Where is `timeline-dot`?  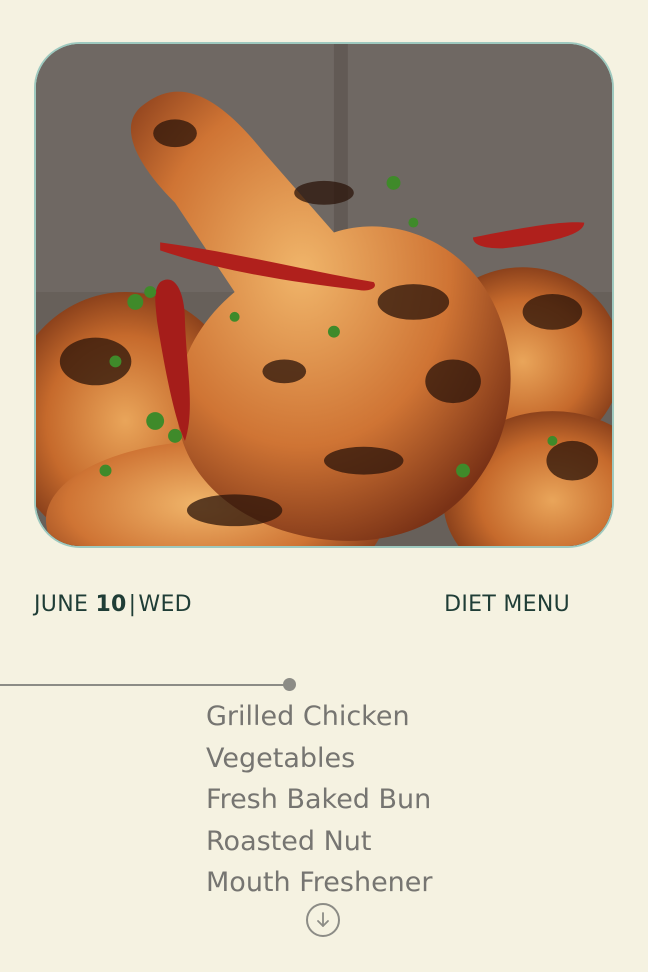 timeline-dot is located at coordinates (289, 684).